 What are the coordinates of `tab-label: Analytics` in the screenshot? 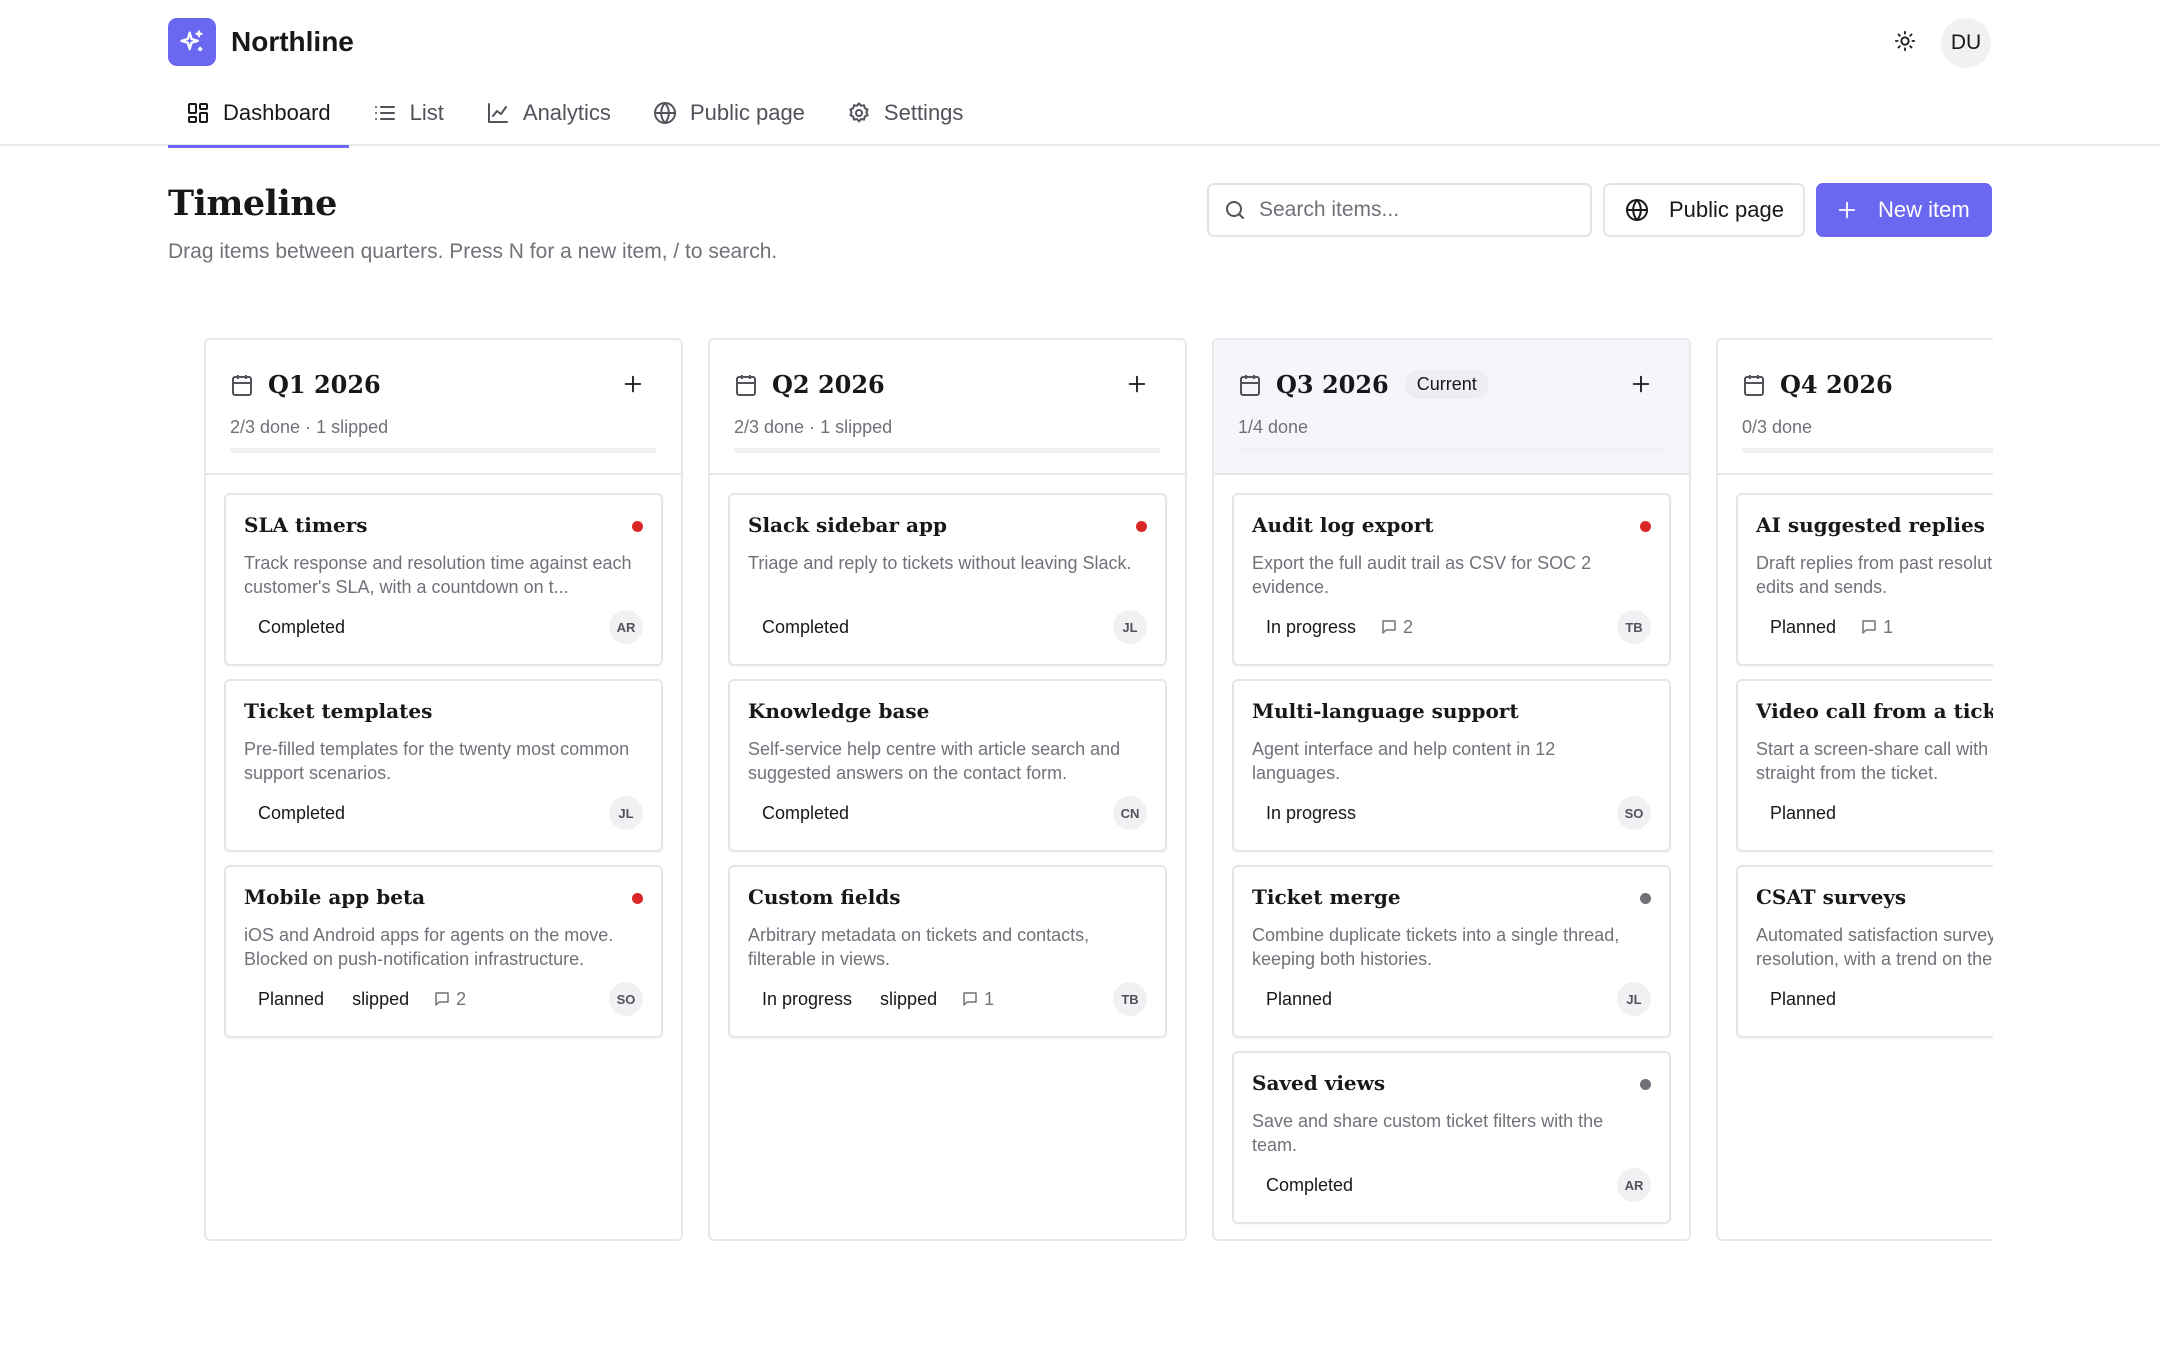 It's located at (566, 112).